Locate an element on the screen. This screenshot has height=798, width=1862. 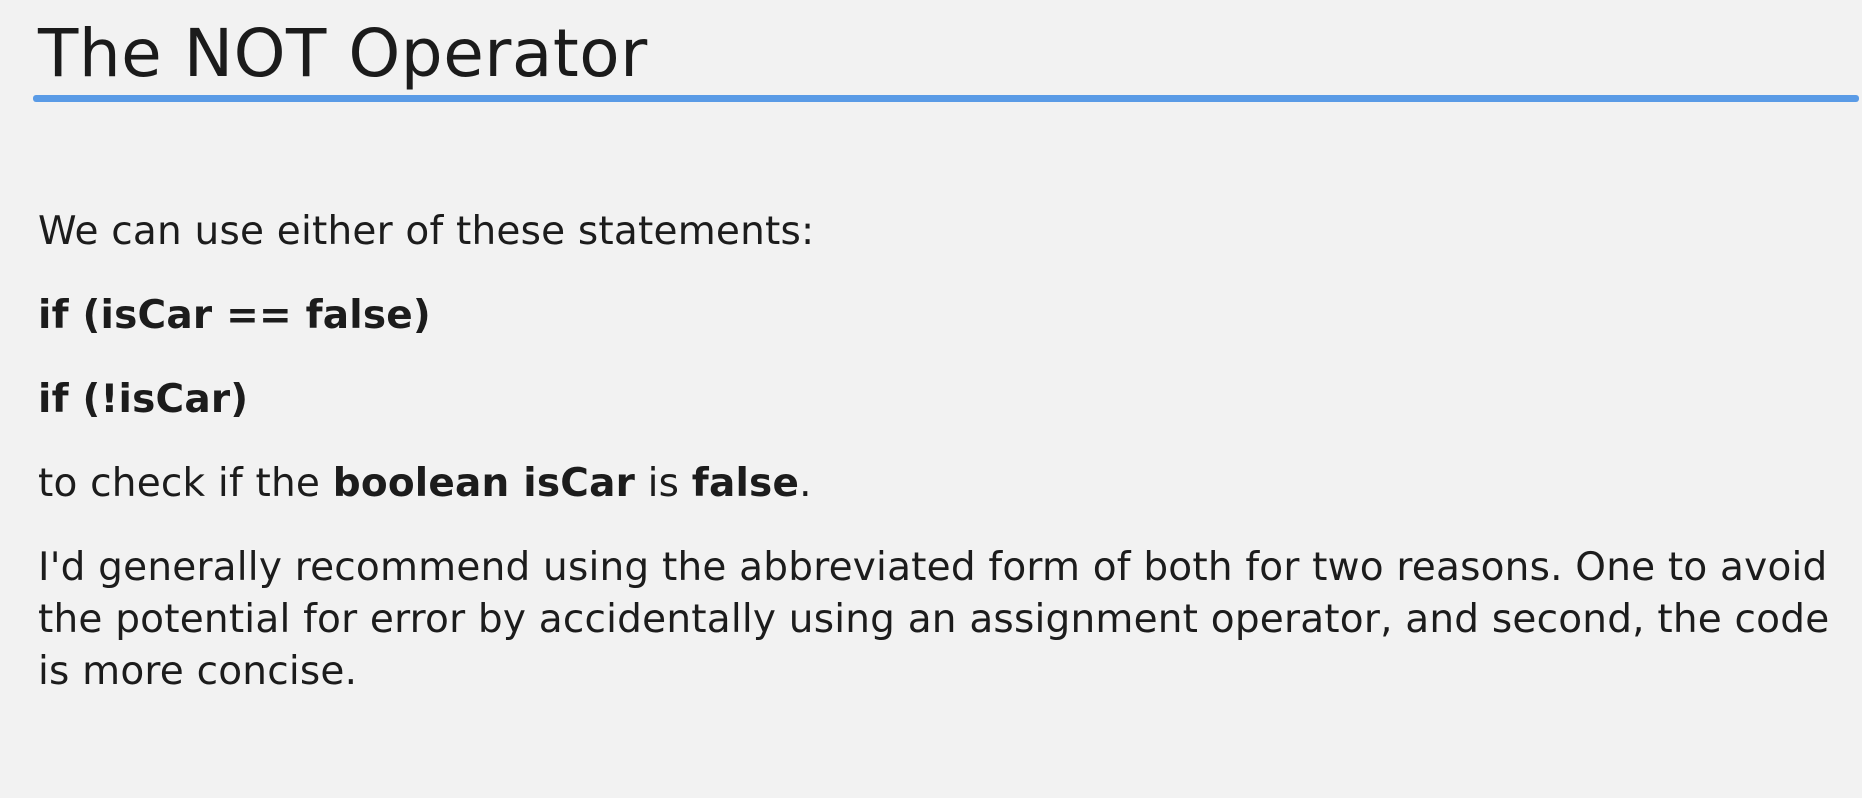
title-underline is located at coordinates (946, 98).